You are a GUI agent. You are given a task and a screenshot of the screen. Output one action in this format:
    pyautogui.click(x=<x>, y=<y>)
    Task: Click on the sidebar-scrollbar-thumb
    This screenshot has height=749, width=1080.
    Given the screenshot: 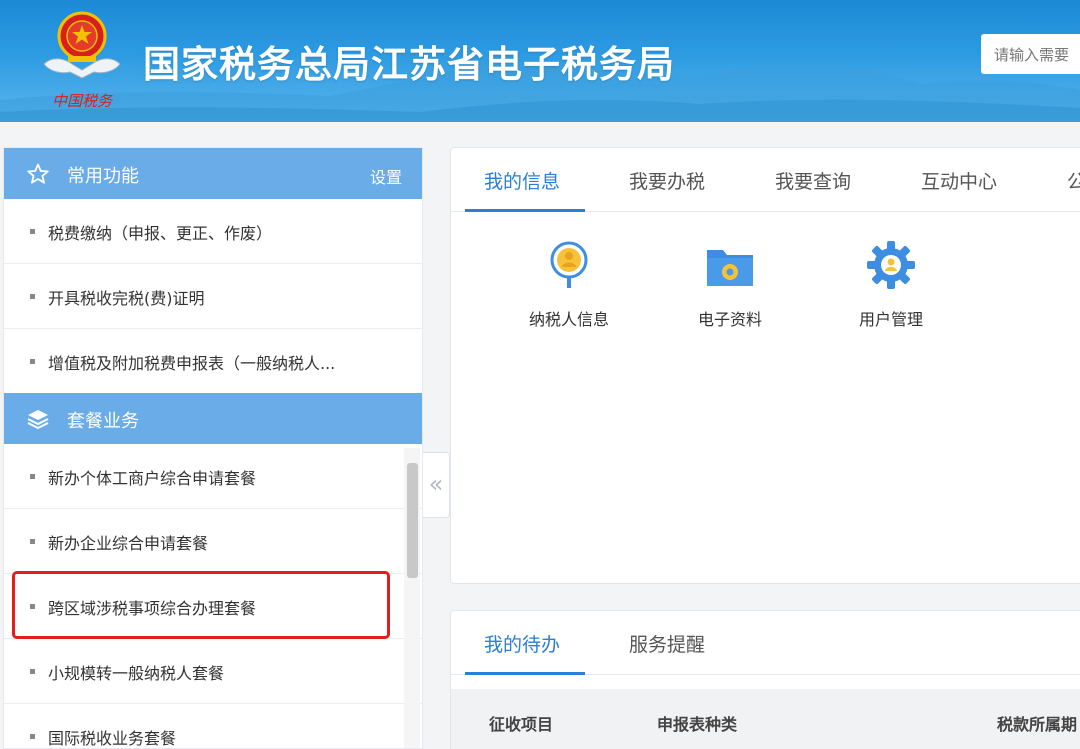 What is the action you would take?
    pyautogui.click(x=412, y=520)
    